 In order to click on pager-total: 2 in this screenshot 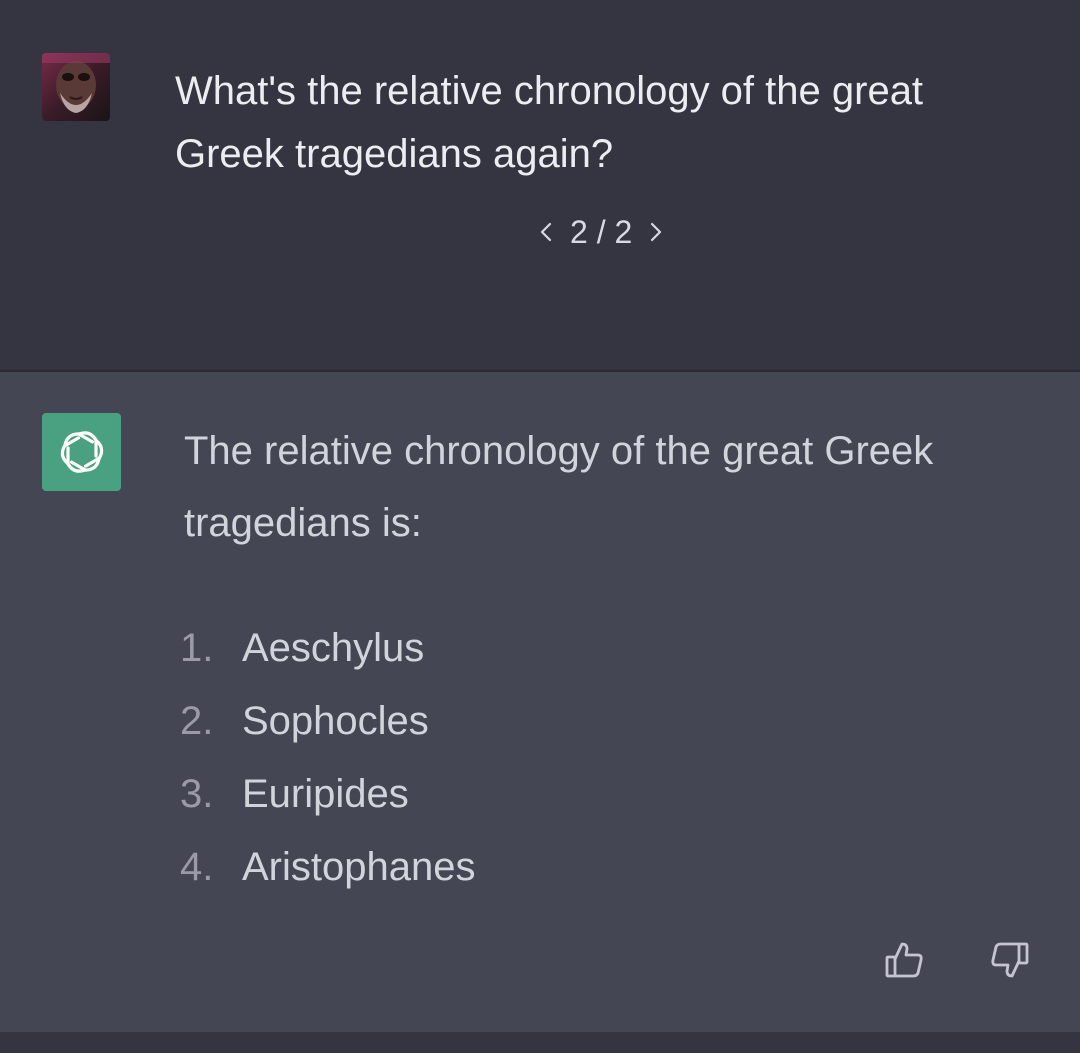, I will do `click(623, 231)`.